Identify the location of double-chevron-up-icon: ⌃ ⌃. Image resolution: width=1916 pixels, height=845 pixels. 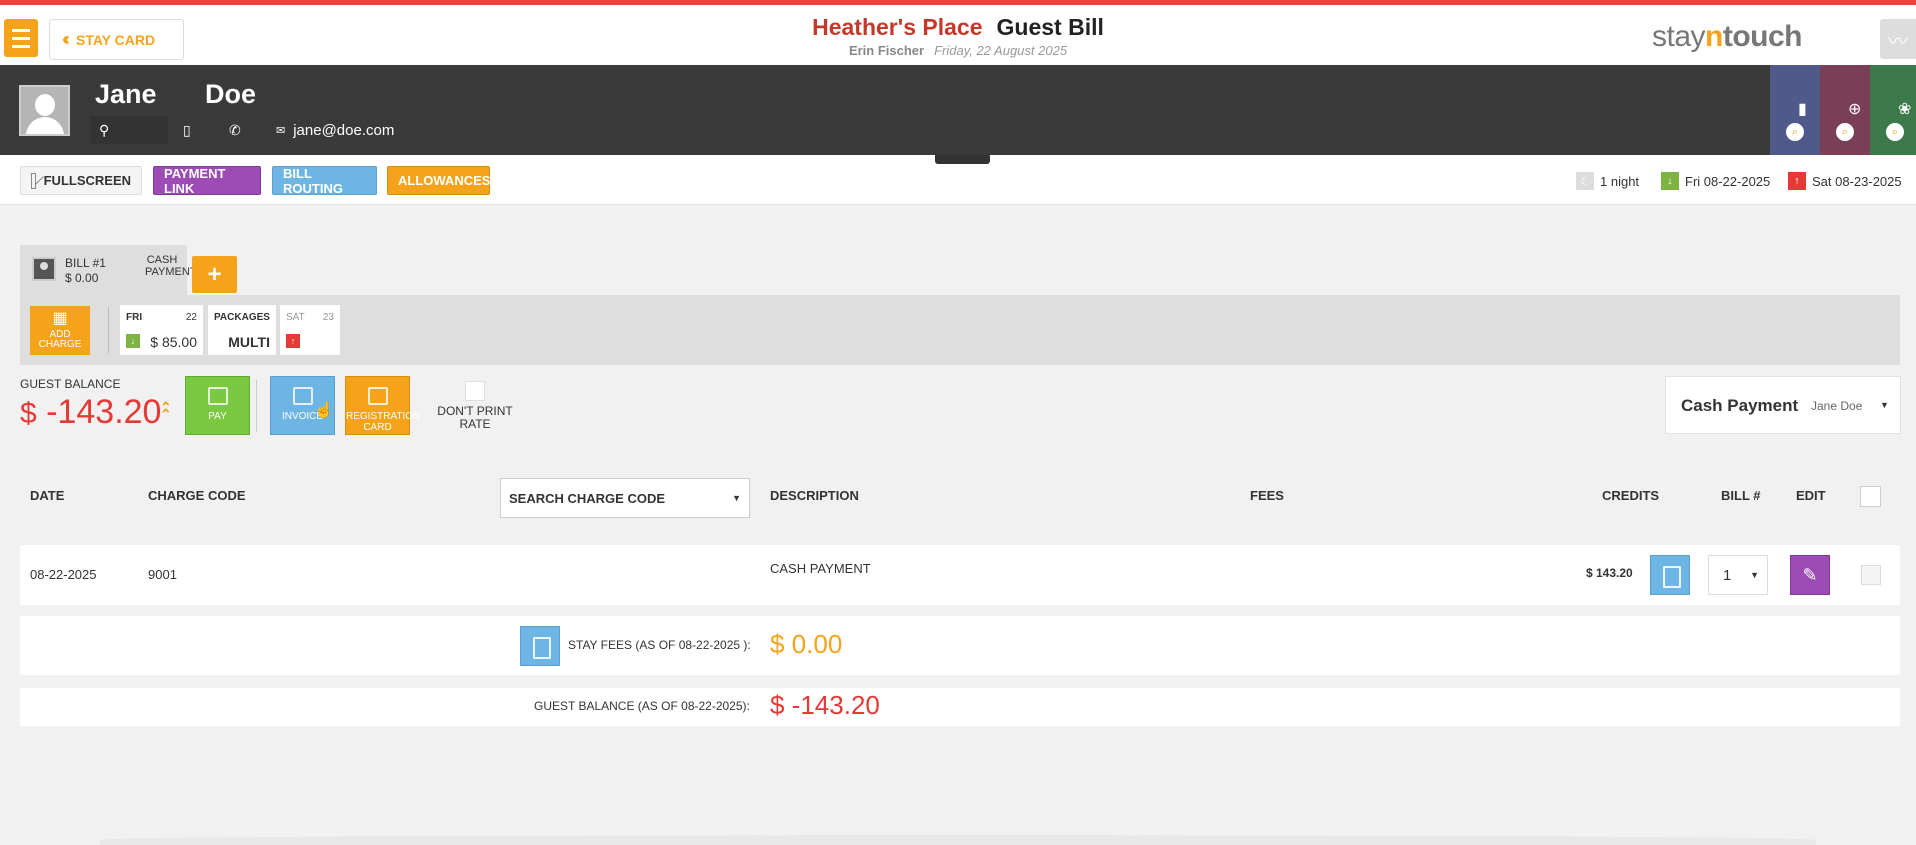
(166, 410).